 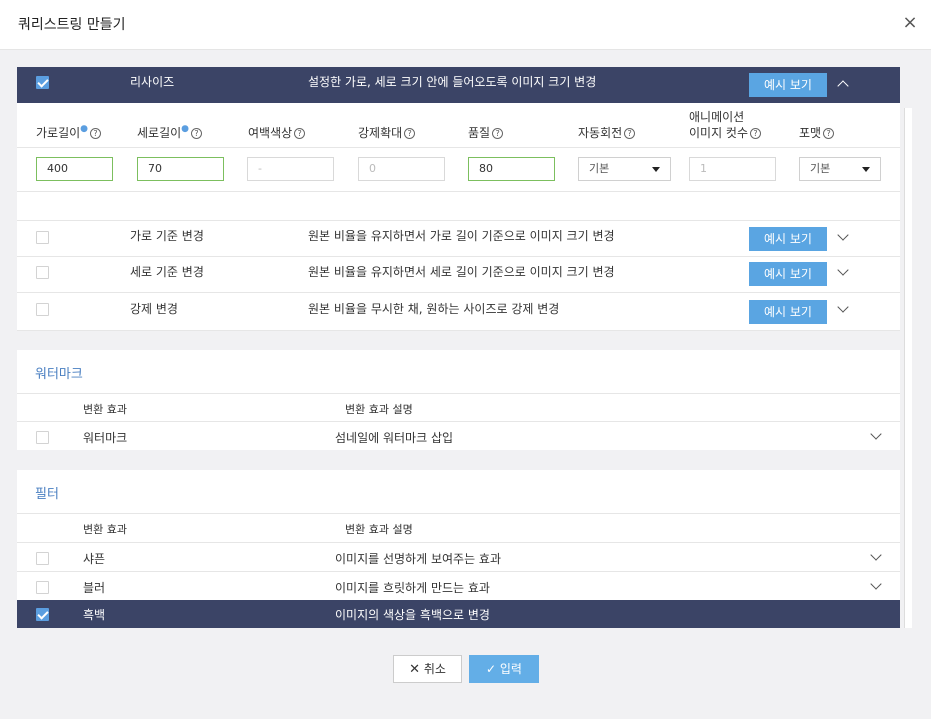 I want to click on filter-desc: 이미지를 선명하게 보여주는 효과, so click(x=418, y=559).